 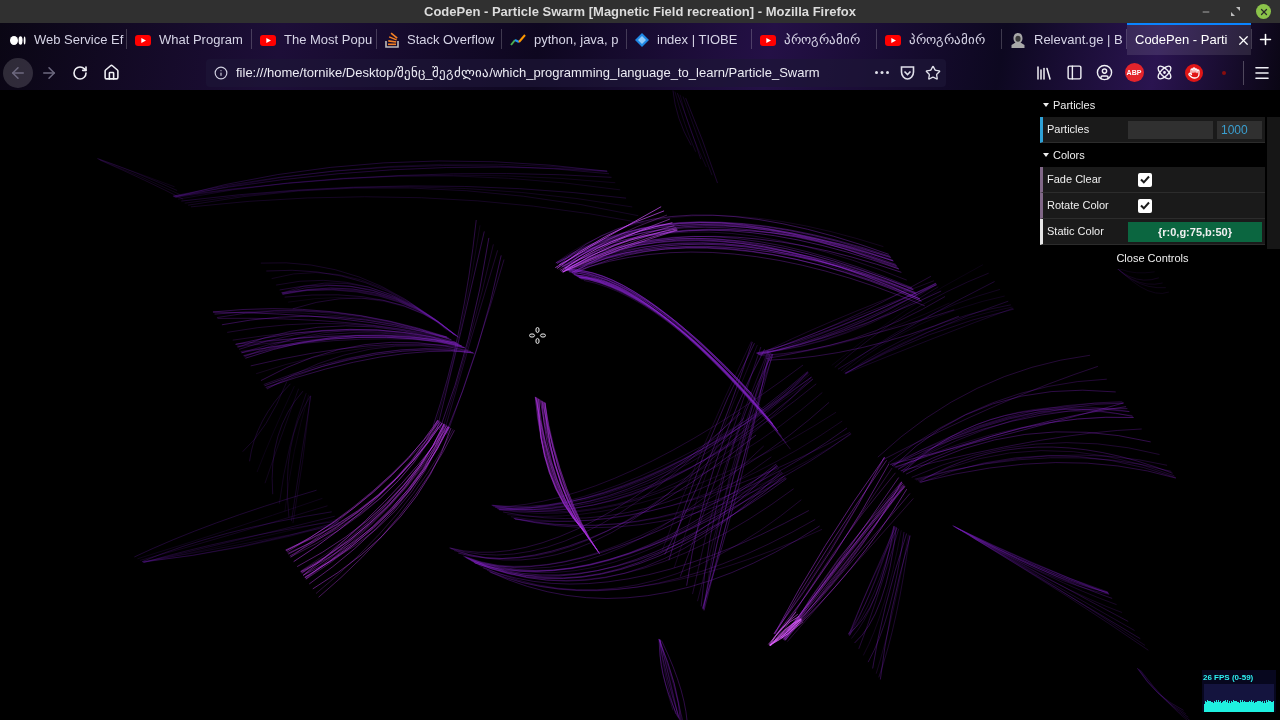 I want to click on control-label: Rotate Color, so click(x=1078, y=206).